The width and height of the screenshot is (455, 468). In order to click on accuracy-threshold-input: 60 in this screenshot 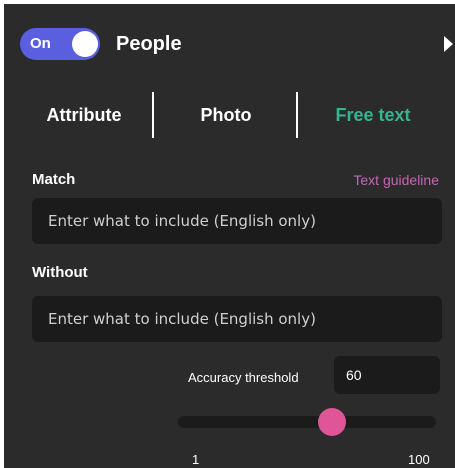, I will do `click(387, 375)`.